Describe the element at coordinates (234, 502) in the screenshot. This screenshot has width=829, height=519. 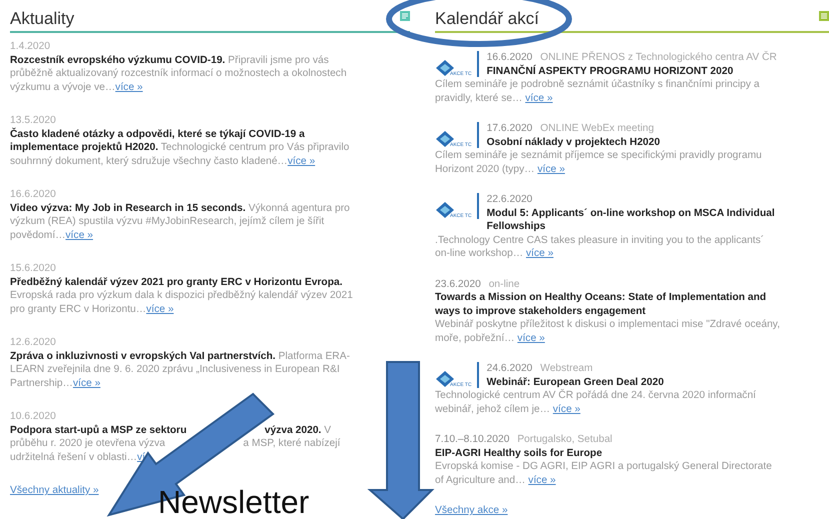
I see `annotation-caption: Newsletter` at that location.